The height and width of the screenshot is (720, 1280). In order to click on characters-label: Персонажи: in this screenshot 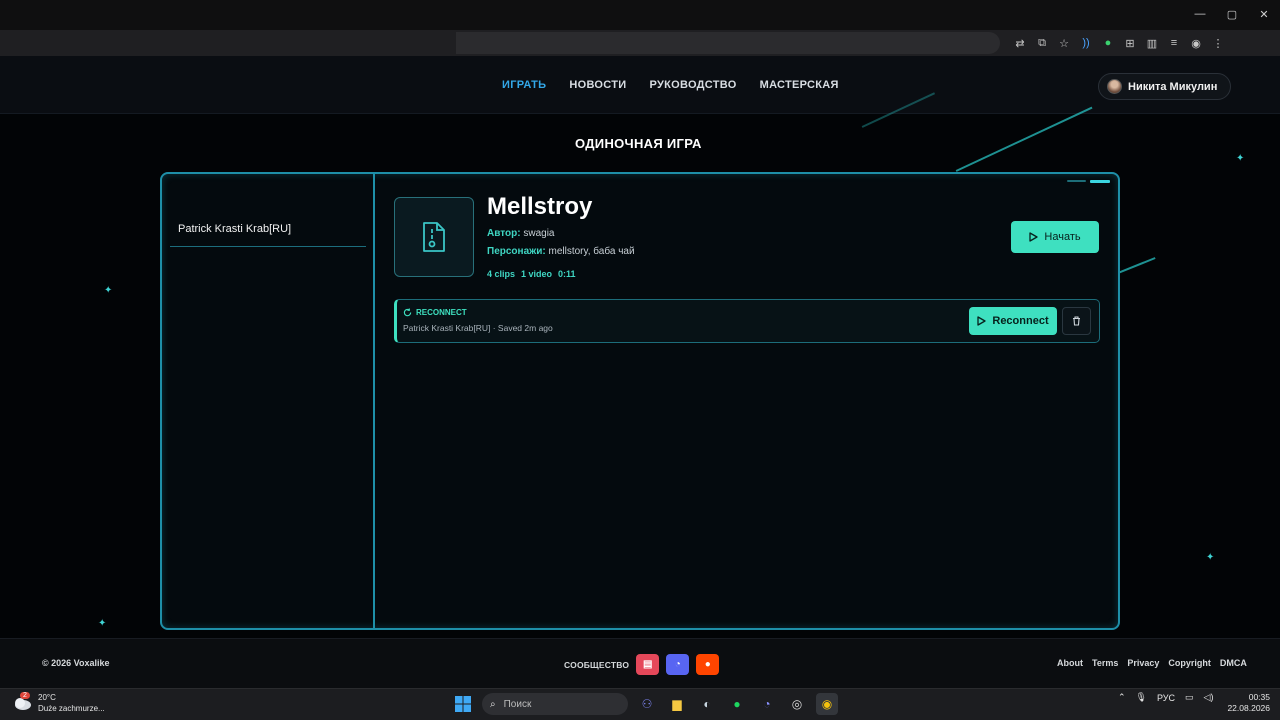, I will do `click(516, 251)`.